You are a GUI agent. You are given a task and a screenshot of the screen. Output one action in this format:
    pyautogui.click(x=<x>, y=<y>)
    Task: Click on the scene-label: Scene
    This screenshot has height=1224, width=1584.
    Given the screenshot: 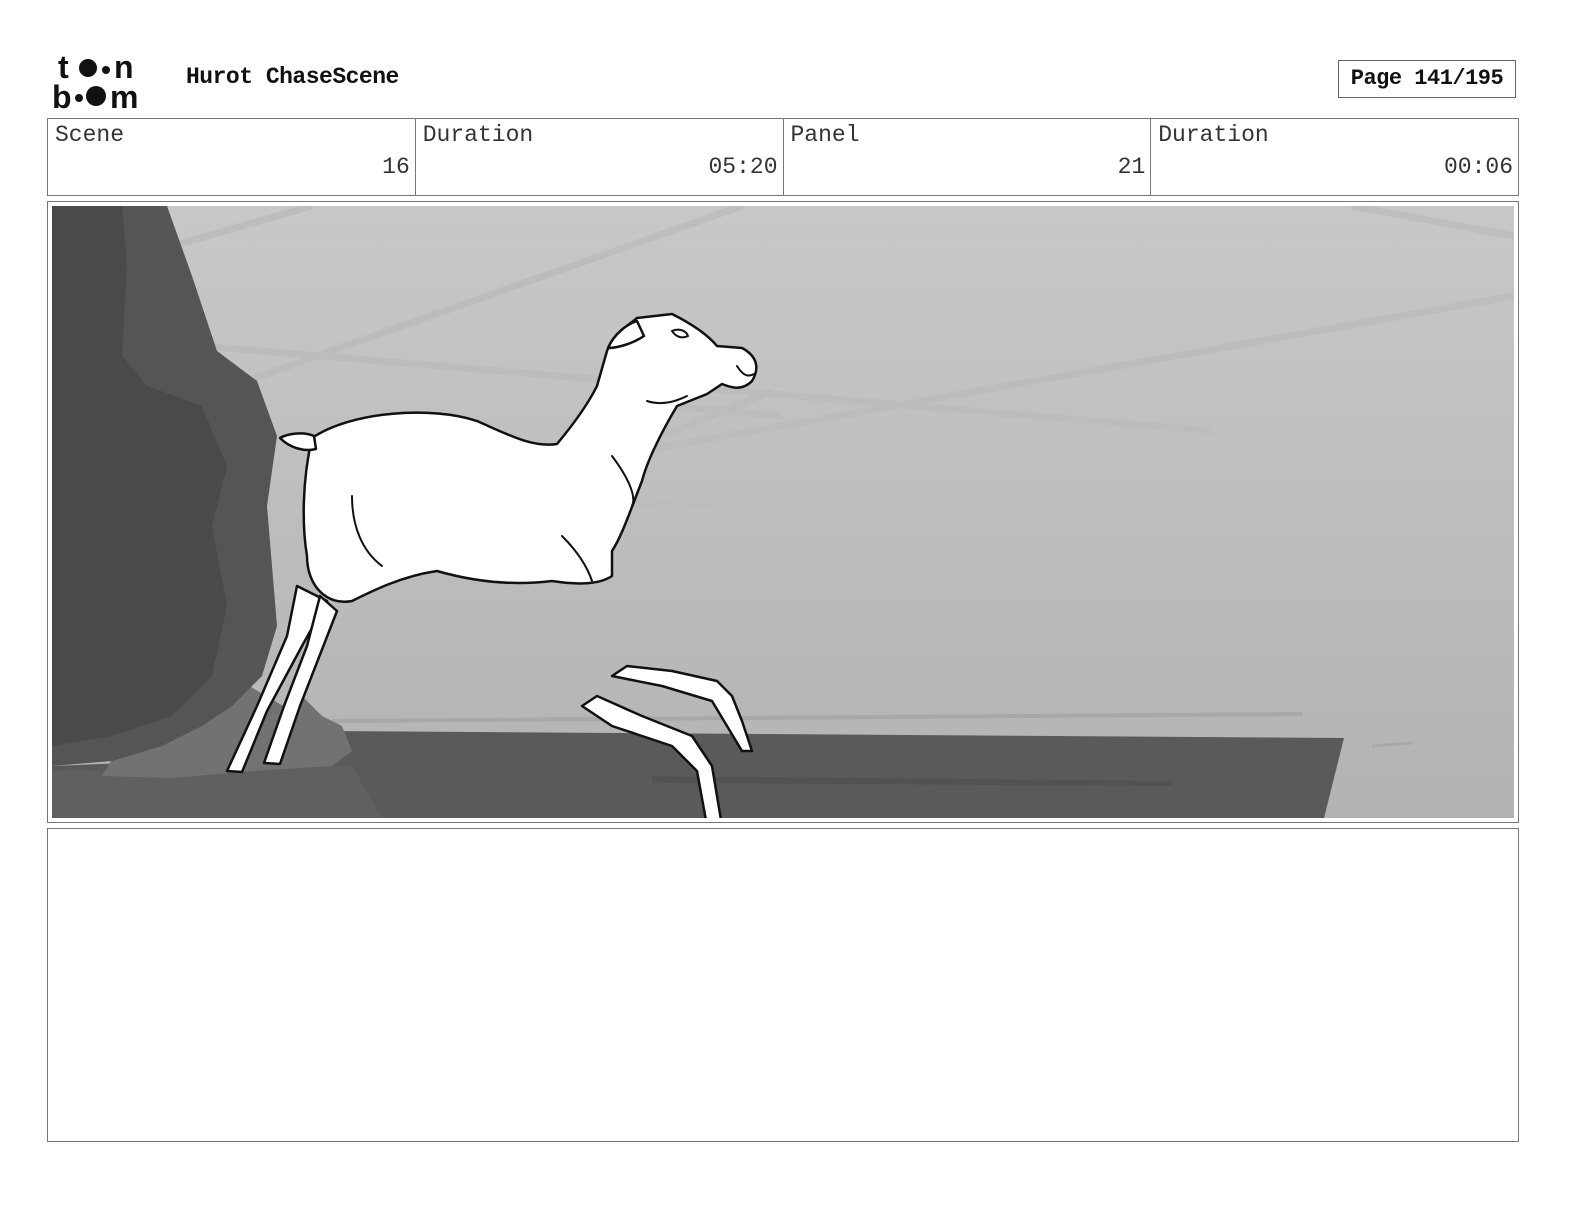 What is the action you would take?
    pyautogui.click(x=90, y=135)
    